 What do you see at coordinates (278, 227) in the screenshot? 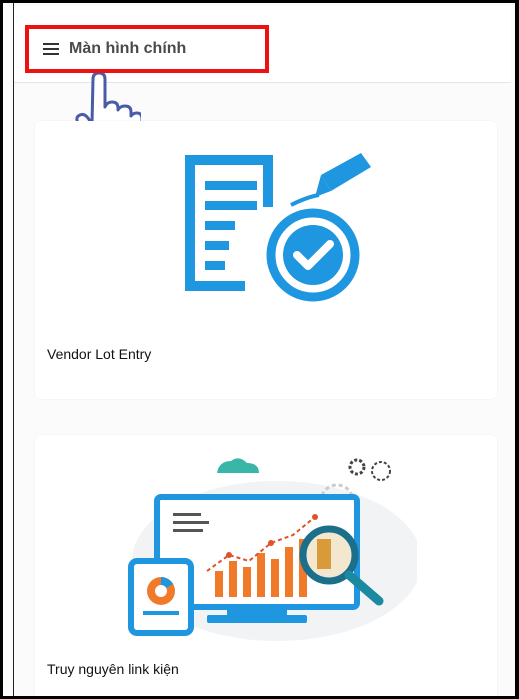
I see `document-check-icon` at bounding box center [278, 227].